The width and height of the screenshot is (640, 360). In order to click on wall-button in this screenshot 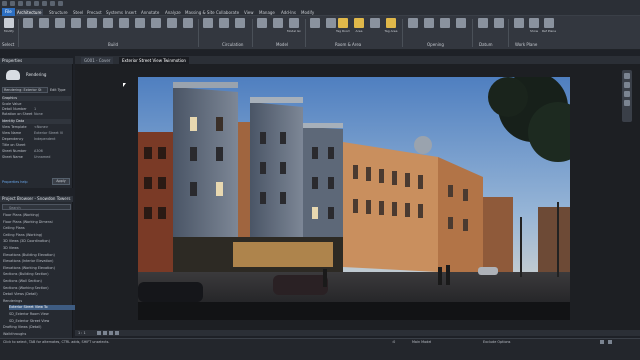, I will do `click(28, 23)`.